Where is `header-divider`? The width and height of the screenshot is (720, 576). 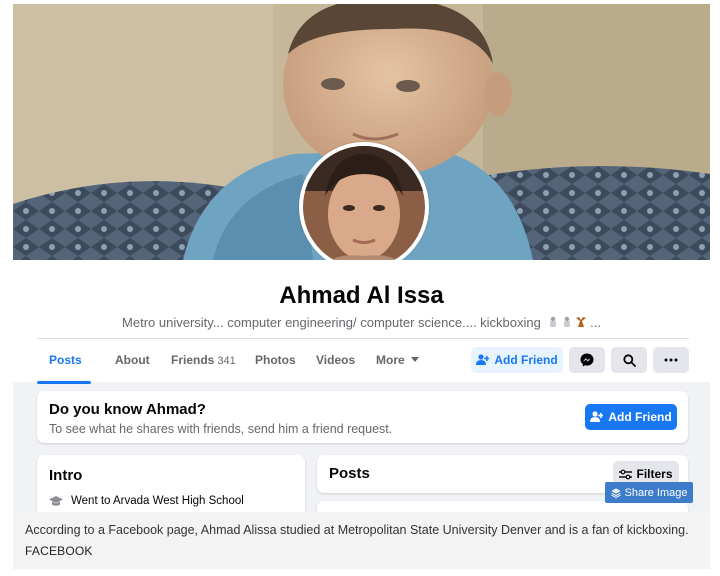
header-divider is located at coordinates (363, 338).